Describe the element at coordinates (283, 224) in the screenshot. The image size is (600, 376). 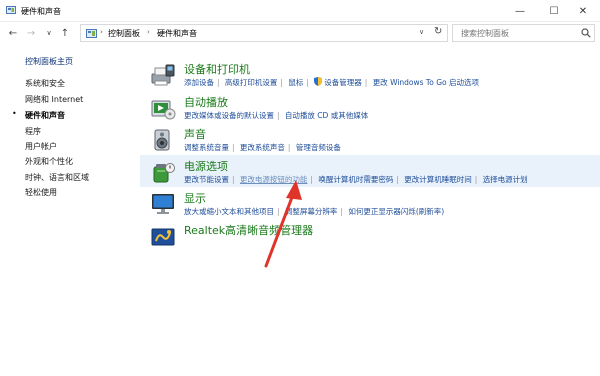
I see `annotation-arrow-icon` at that location.